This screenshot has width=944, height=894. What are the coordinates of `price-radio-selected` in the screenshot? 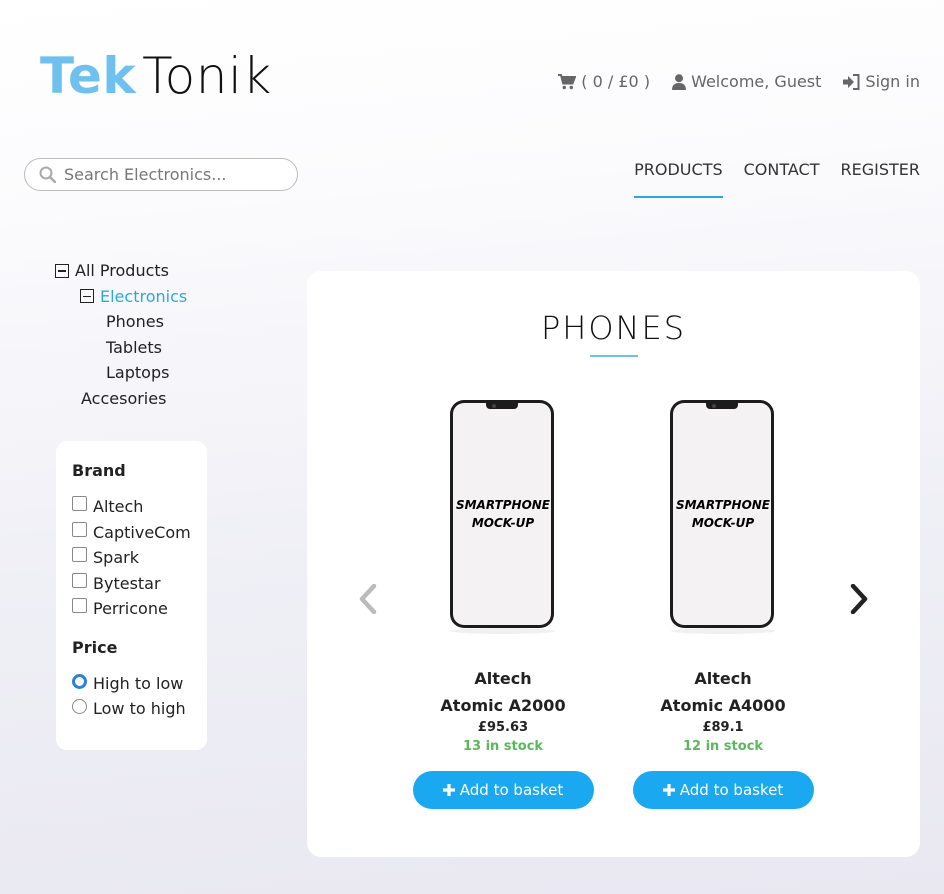 It's located at (79, 681).